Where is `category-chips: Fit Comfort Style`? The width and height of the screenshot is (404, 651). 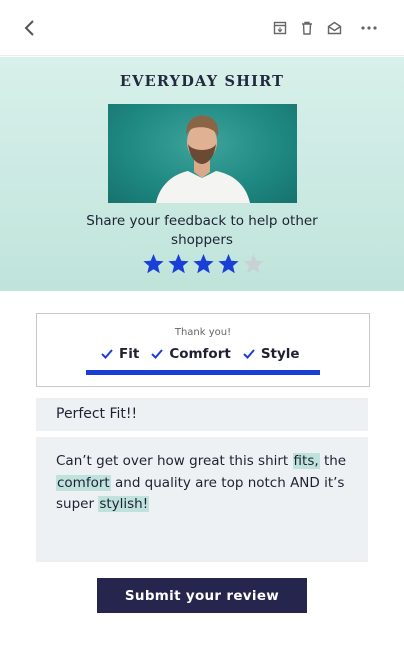 category-chips: Fit Comfort Style is located at coordinates (200, 354).